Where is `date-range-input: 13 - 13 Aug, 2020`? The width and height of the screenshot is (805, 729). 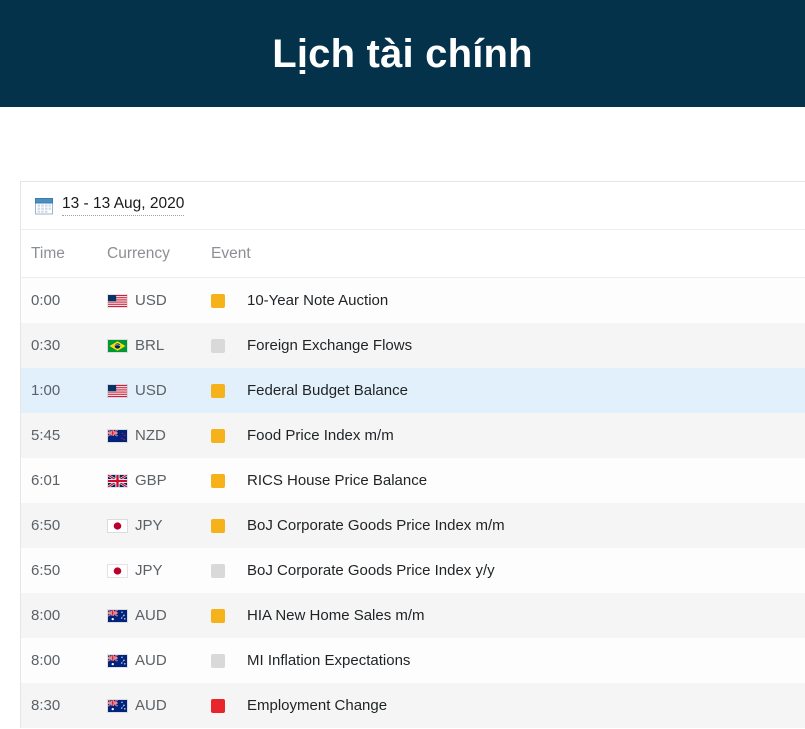
date-range-input: 13 - 13 Aug, 2020 is located at coordinates (123, 205).